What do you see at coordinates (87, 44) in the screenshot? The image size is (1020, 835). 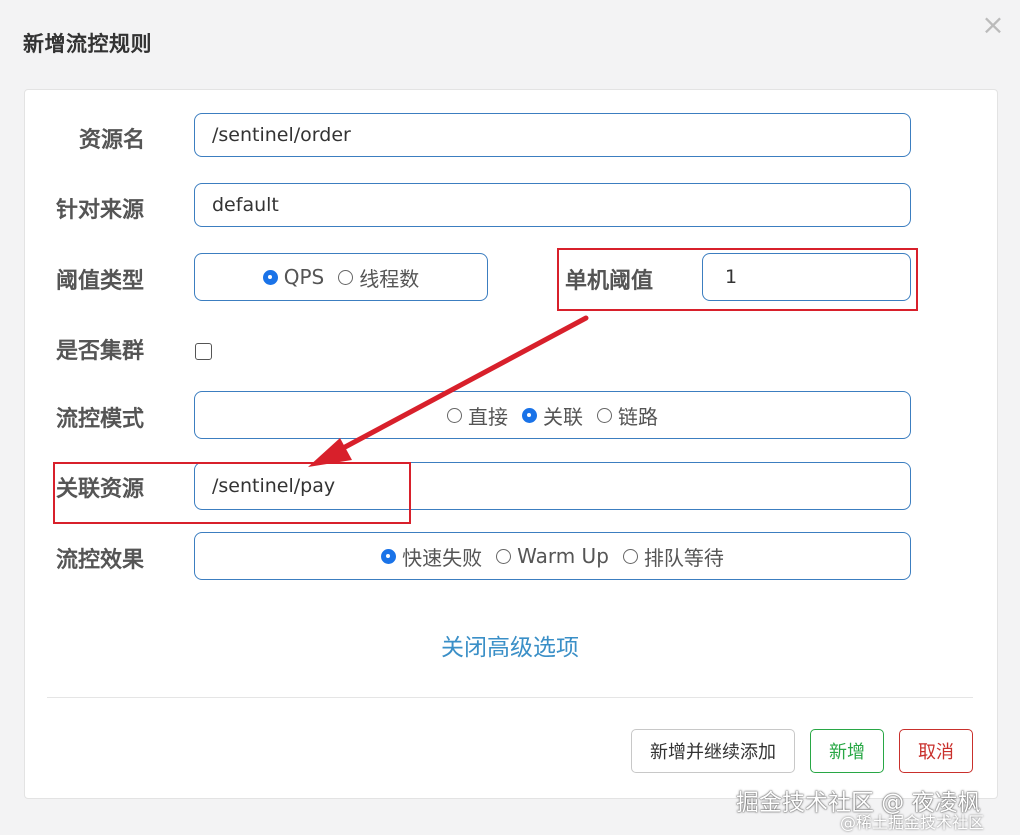 I see `dialog-title: 新增流控规则` at bounding box center [87, 44].